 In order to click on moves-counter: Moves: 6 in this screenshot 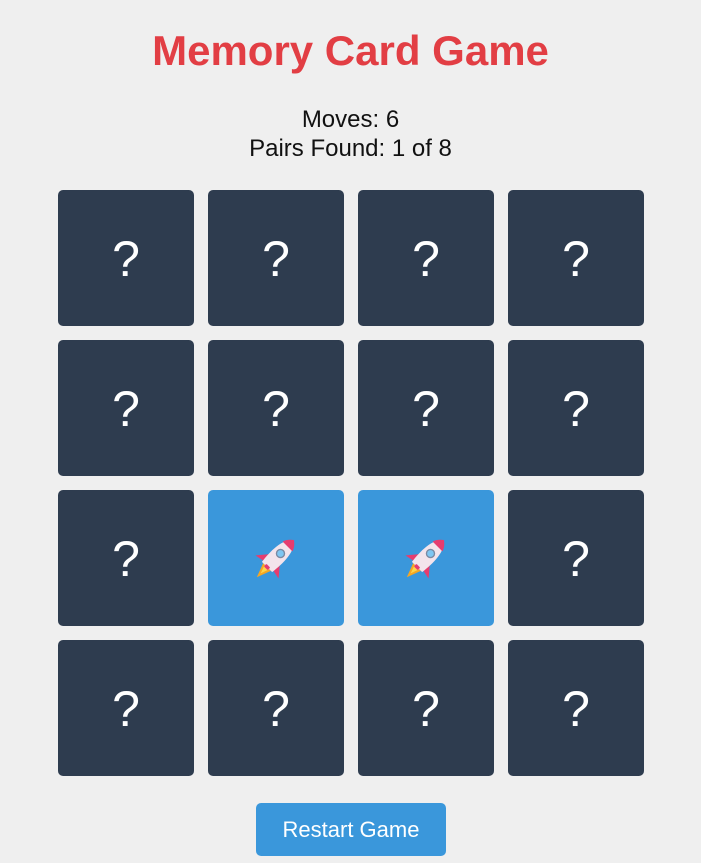, I will do `click(350, 119)`.